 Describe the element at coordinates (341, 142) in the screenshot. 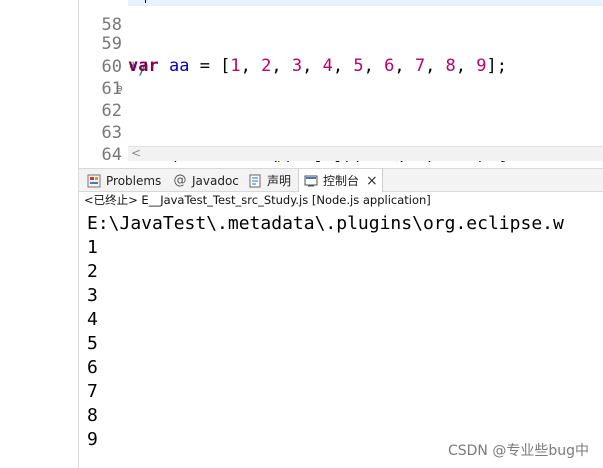

I see `code-line-64: 64 }` at that location.